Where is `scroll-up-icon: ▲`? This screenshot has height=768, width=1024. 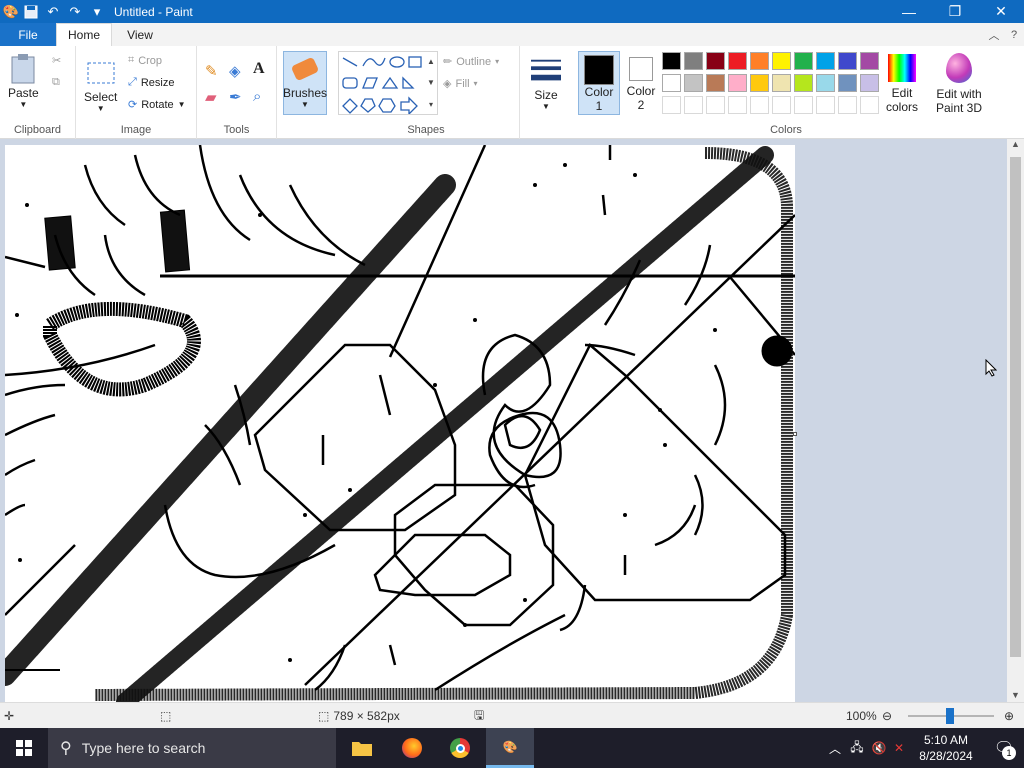
scroll-up-icon: ▲ is located at coordinates (1015, 147).